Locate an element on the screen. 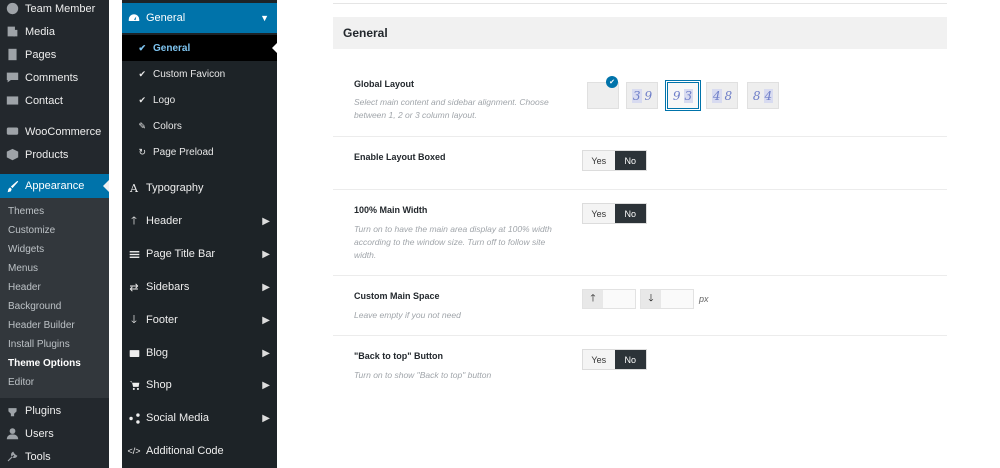 The width and height of the screenshot is (1000, 468). setting-title: "Back to top" Button is located at coordinates (399, 356).